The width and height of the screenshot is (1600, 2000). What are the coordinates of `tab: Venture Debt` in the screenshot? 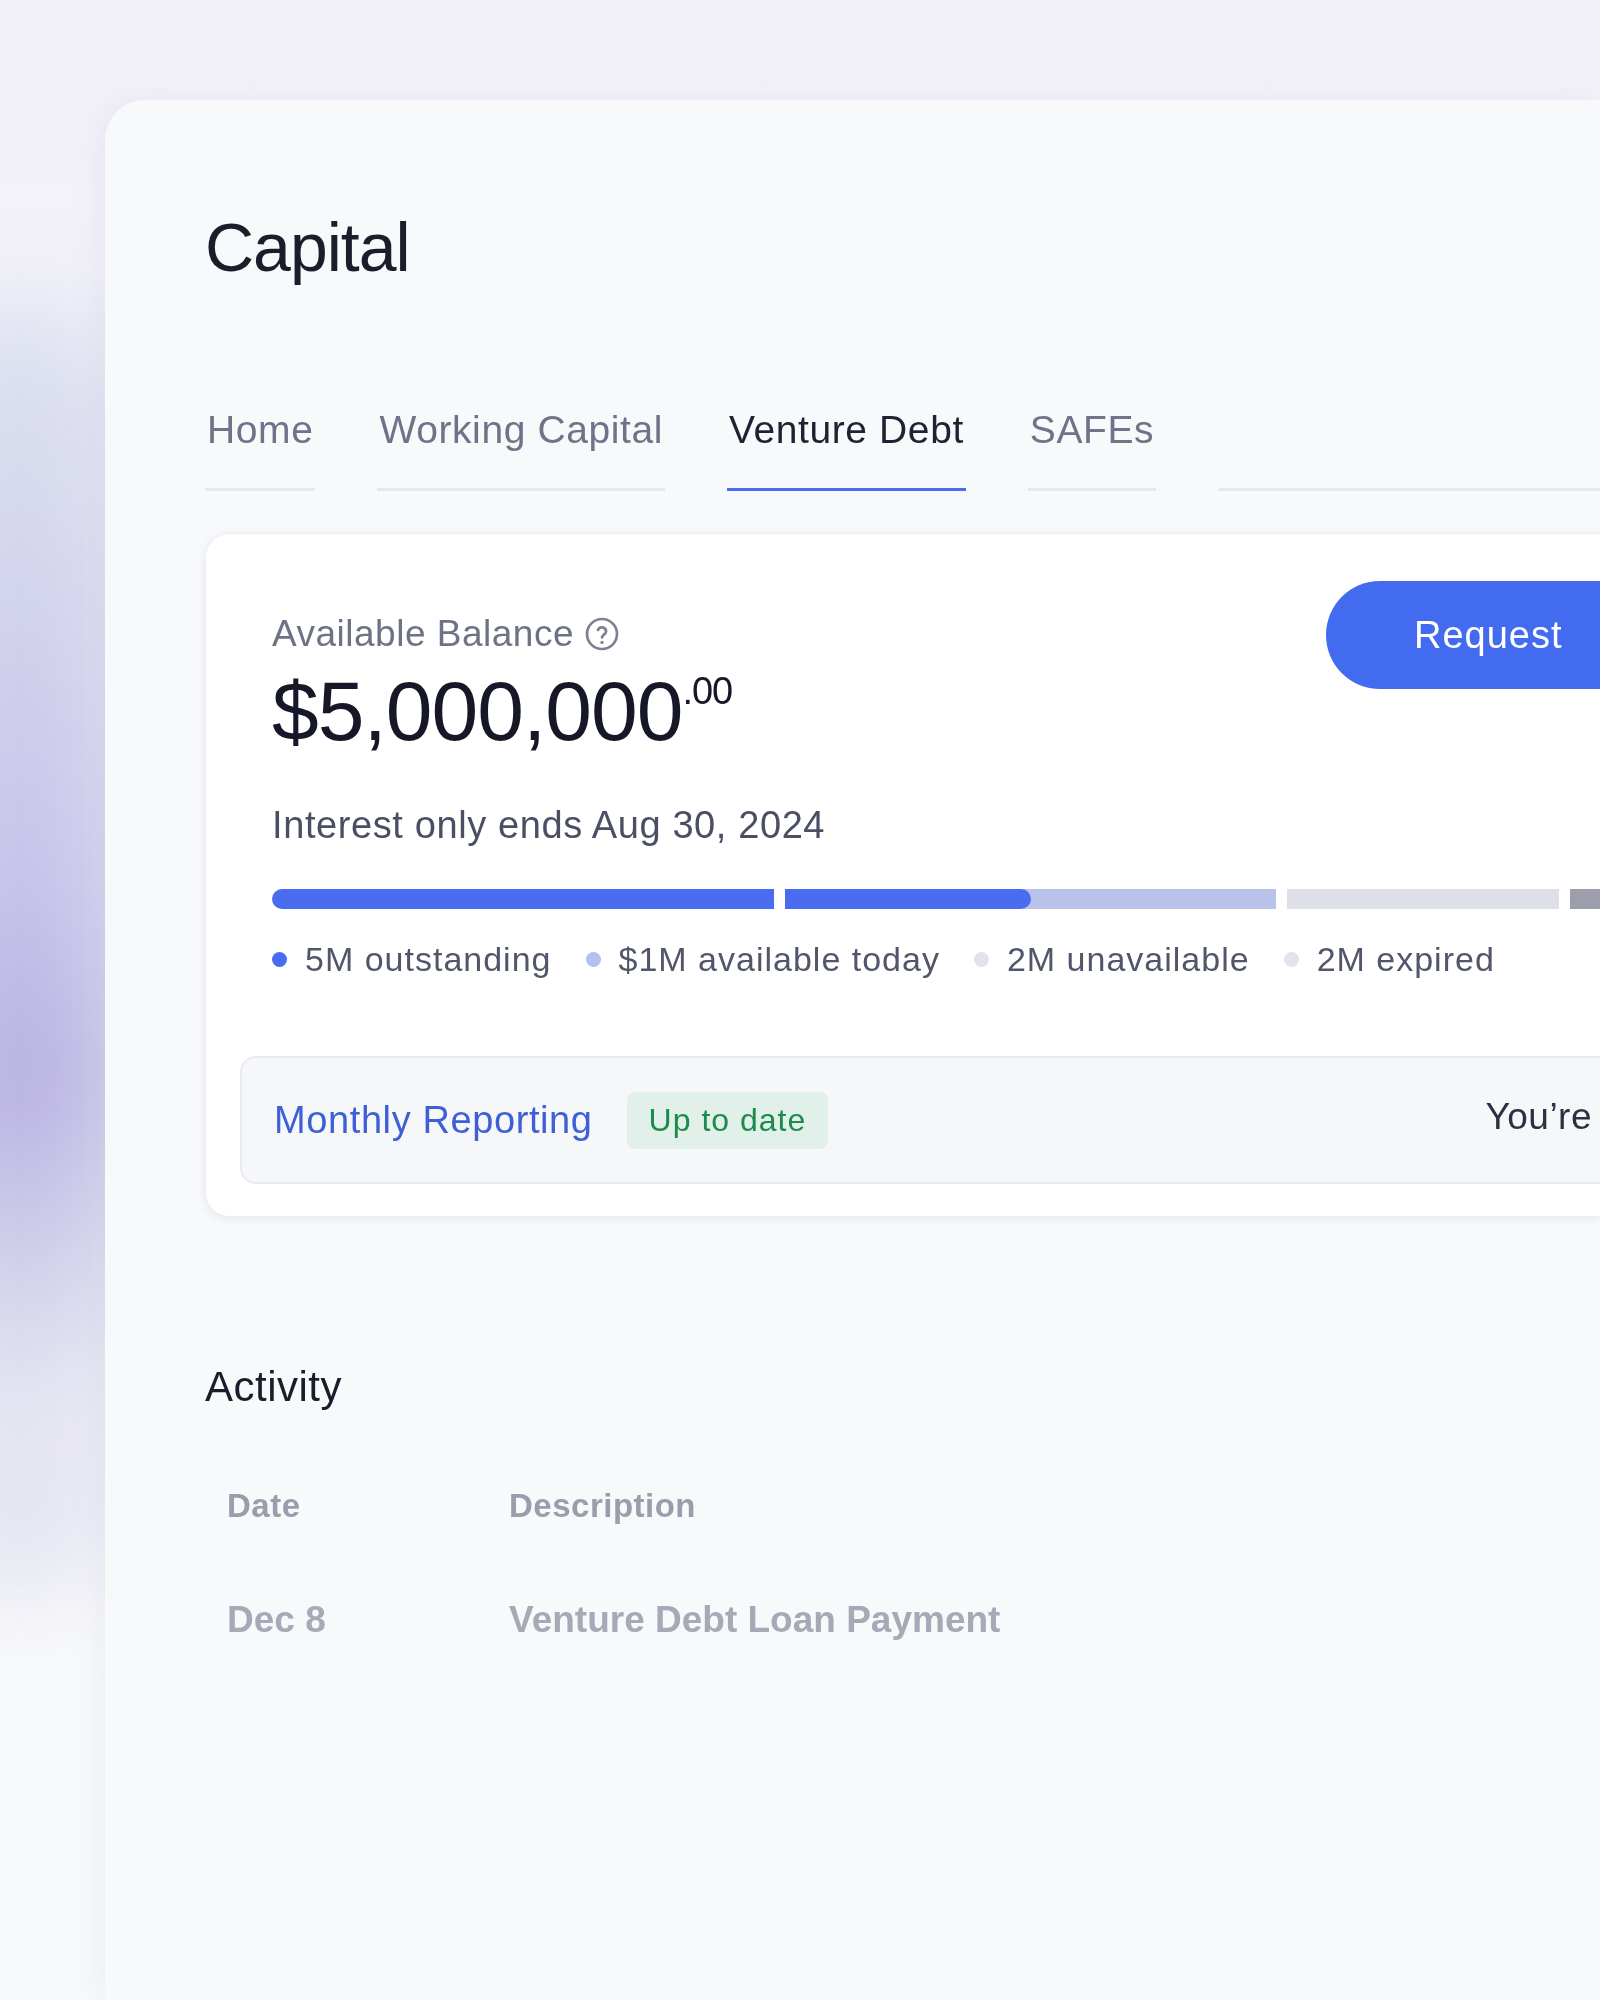 It's located at (846, 449).